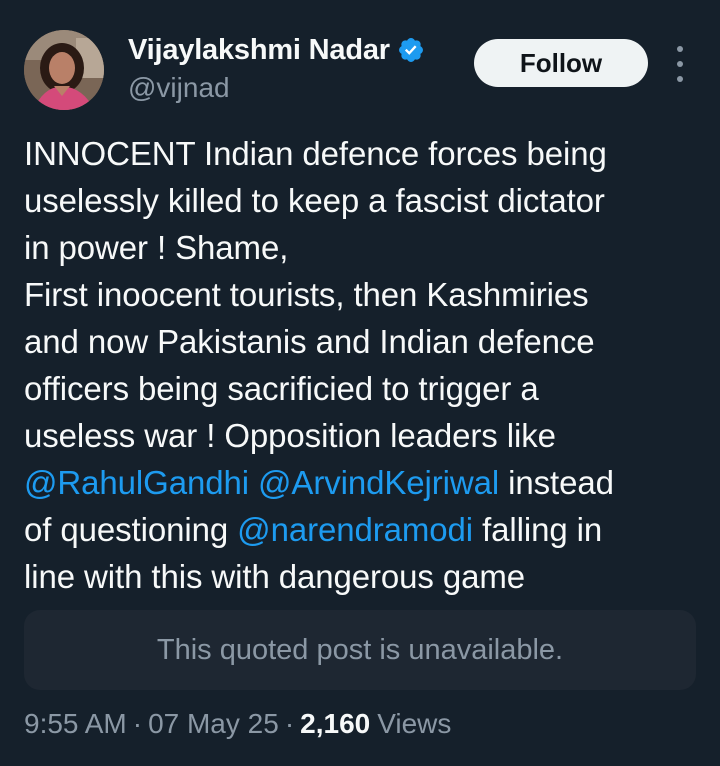  Describe the element at coordinates (561, 482) in the screenshot. I see `tweet-text-fragment: instead` at that location.